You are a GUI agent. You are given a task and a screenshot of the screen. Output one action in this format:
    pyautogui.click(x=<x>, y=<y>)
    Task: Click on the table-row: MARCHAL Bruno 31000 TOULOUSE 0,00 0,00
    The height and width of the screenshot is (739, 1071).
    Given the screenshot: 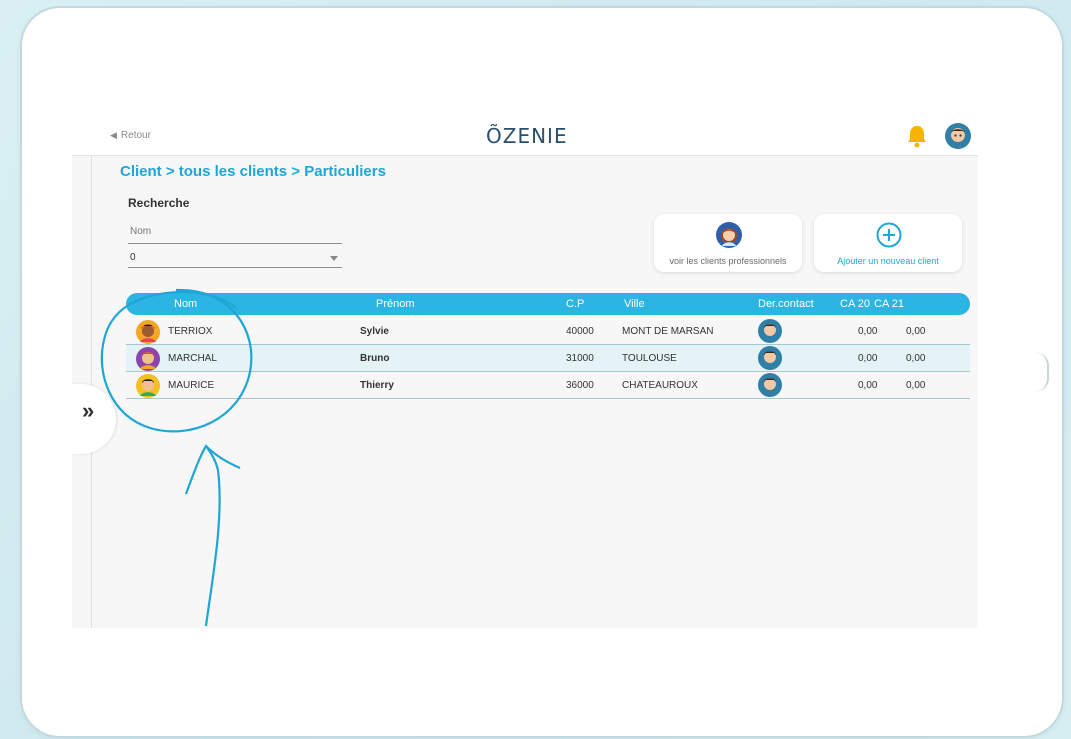 What is the action you would take?
    pyautogui.click(x=548, y=358)
    